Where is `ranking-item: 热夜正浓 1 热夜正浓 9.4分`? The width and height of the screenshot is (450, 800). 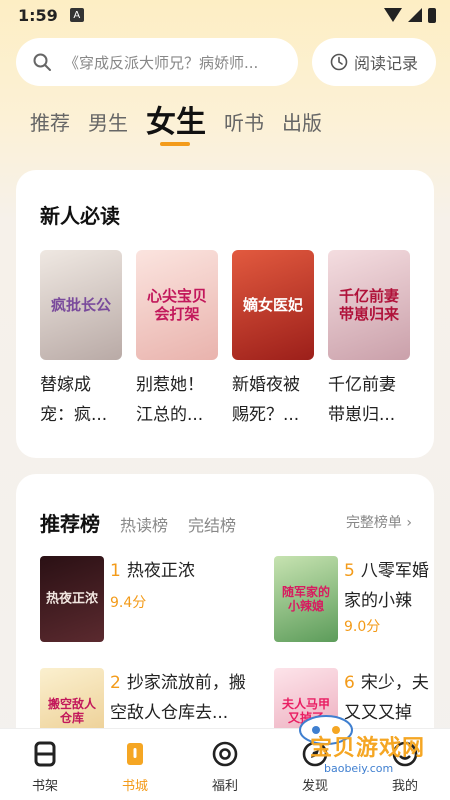 ranking-item: 热夜正浓 1 热夜正浓 9.4分 is located at coordinates (117, 599).